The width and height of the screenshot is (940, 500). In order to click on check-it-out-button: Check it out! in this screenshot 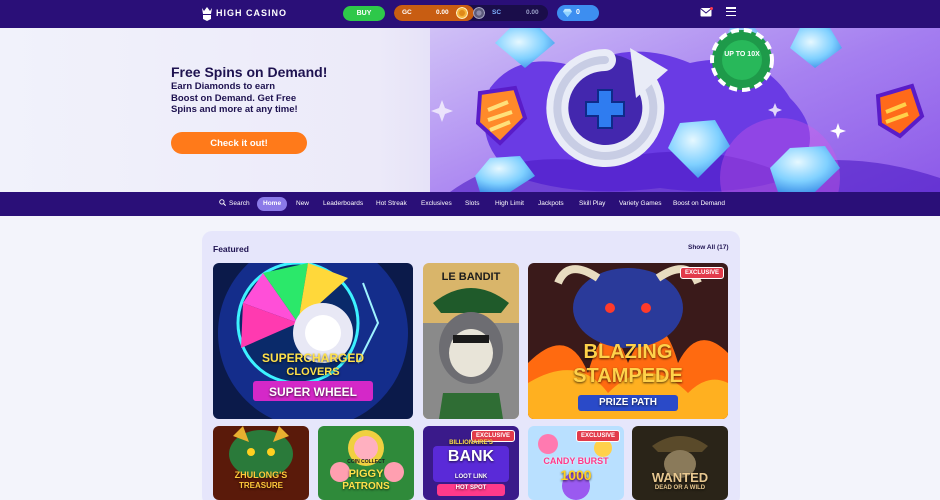, I will do `click(239, 143)`.